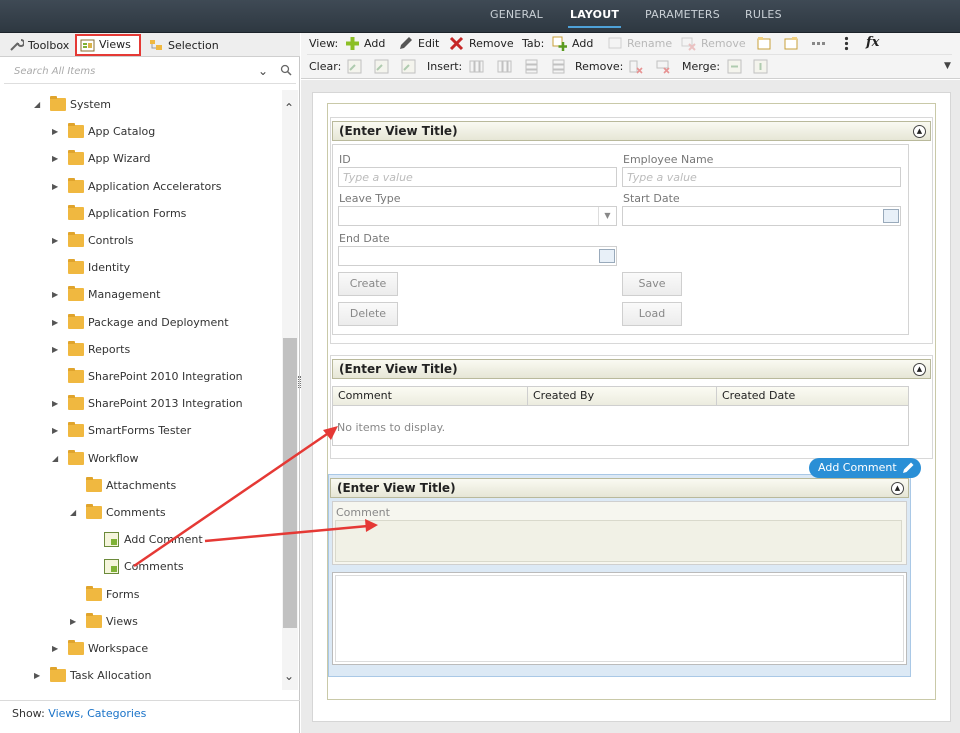 Image resolution: width=960 pixels, height=733 pixels. Describe the element at coordinates (723, 44) in the screenshot. I see `tab-remove-button: Remove` at that location.